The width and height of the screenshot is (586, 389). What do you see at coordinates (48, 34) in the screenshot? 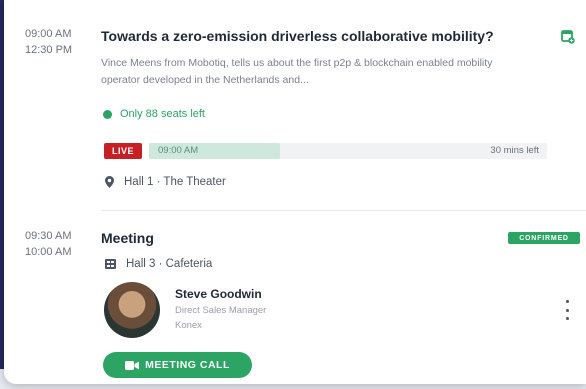
I see `session-start-time: 09:00 AM` at bounding box center [48, 34].